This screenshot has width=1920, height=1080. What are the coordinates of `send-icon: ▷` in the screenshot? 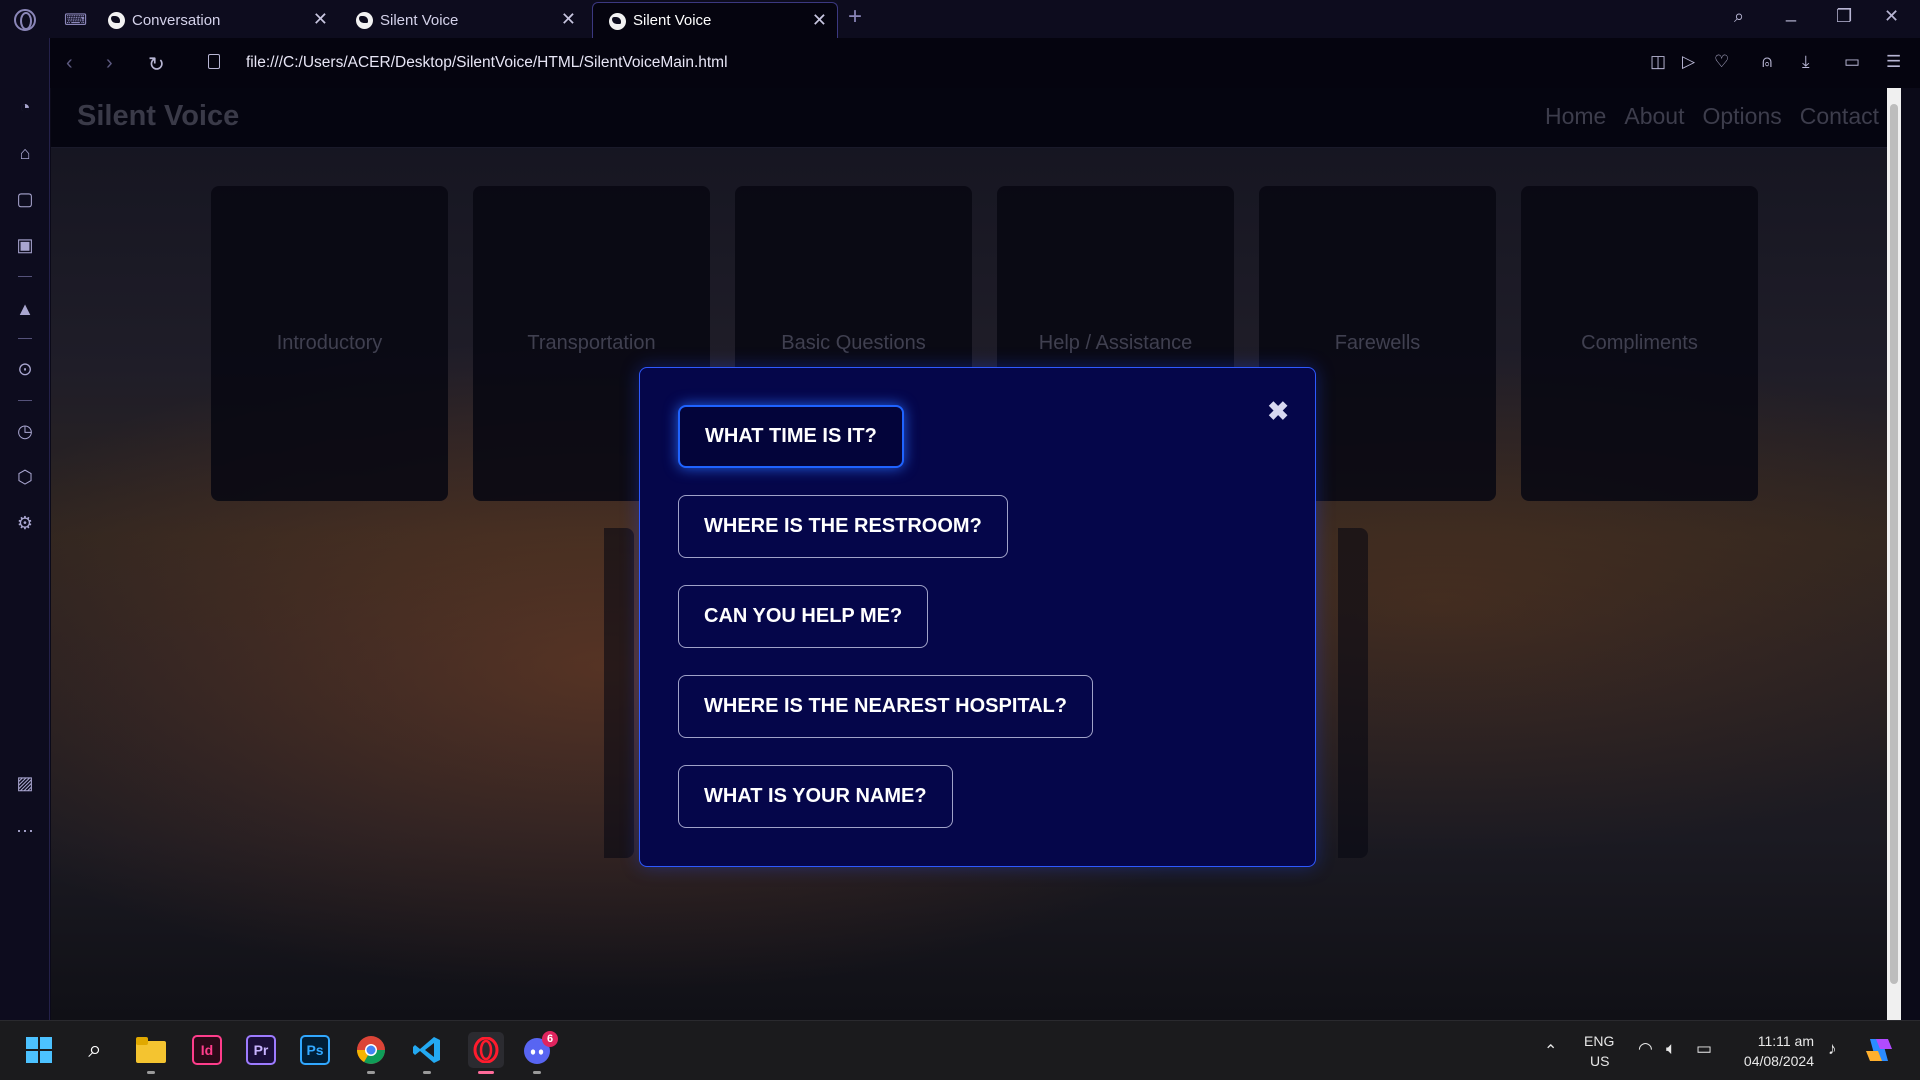 It's located at (1688, 62).